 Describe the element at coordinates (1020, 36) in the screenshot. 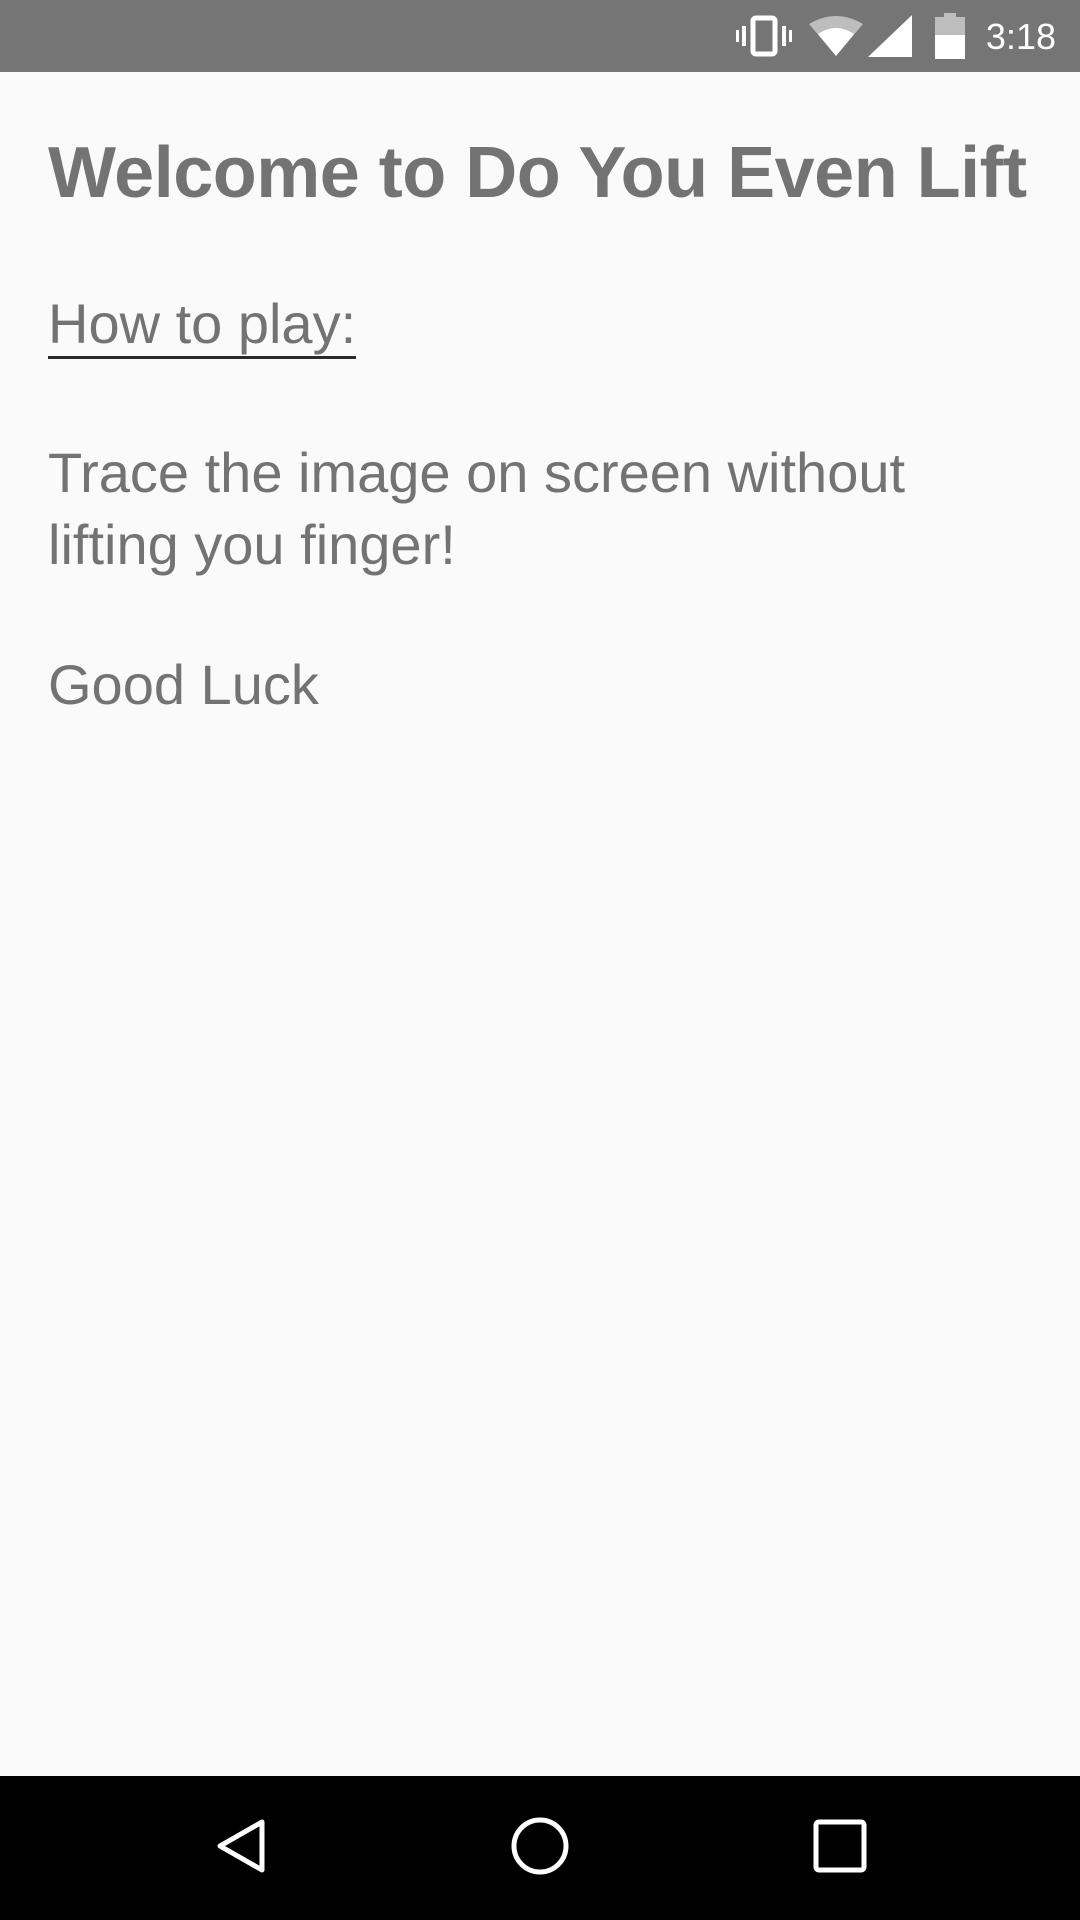

I see `status-time: 3:18` at that location.